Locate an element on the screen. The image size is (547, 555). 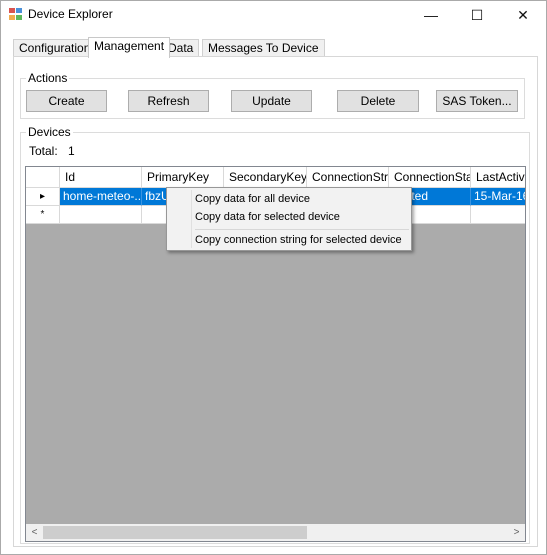
menu-gutter is located at coordinates (191, 219).